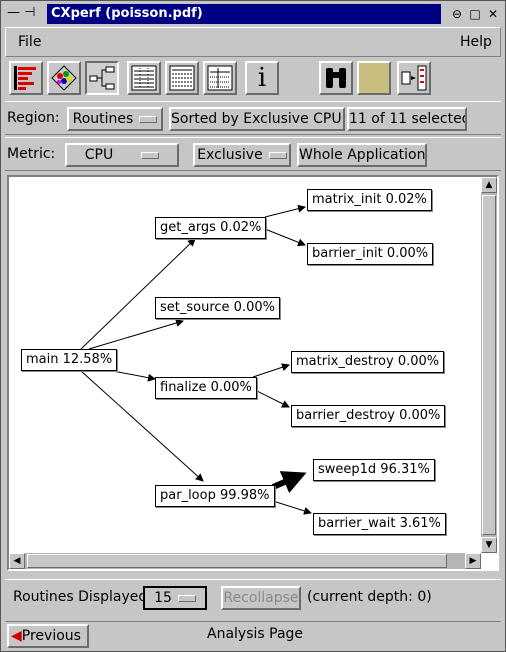 Image resolution: width=506 pixels, height=652 pixels. Describe the element at coordinates (407, 119) in the screenshot. I see `selection-button: 11 of 11 selected` at that location.